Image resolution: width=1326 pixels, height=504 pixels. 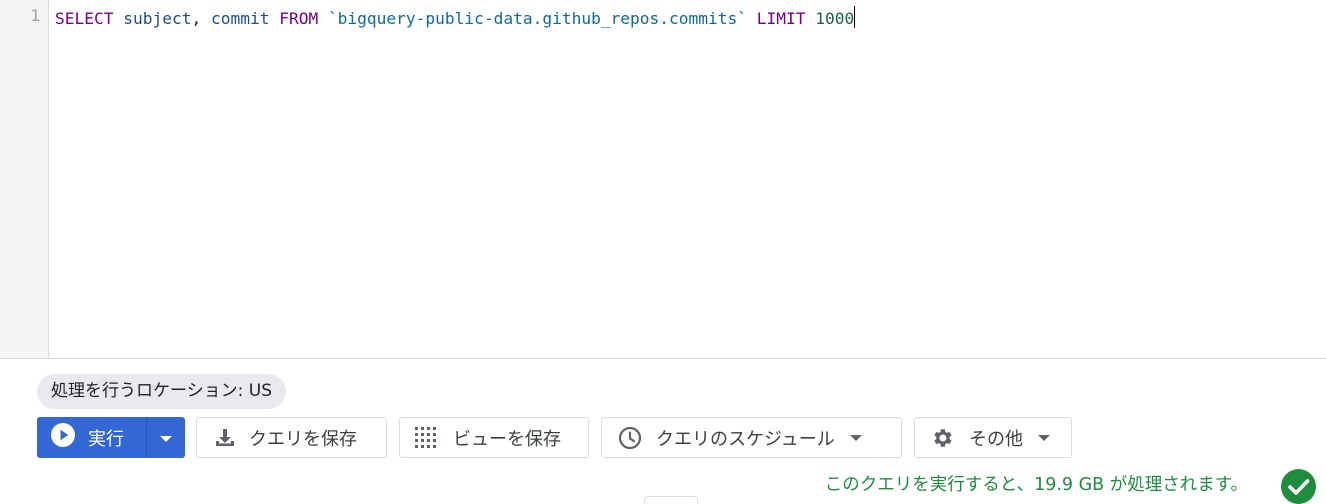 I want to click on limit-value: 1000, so click(x=835, y=18).